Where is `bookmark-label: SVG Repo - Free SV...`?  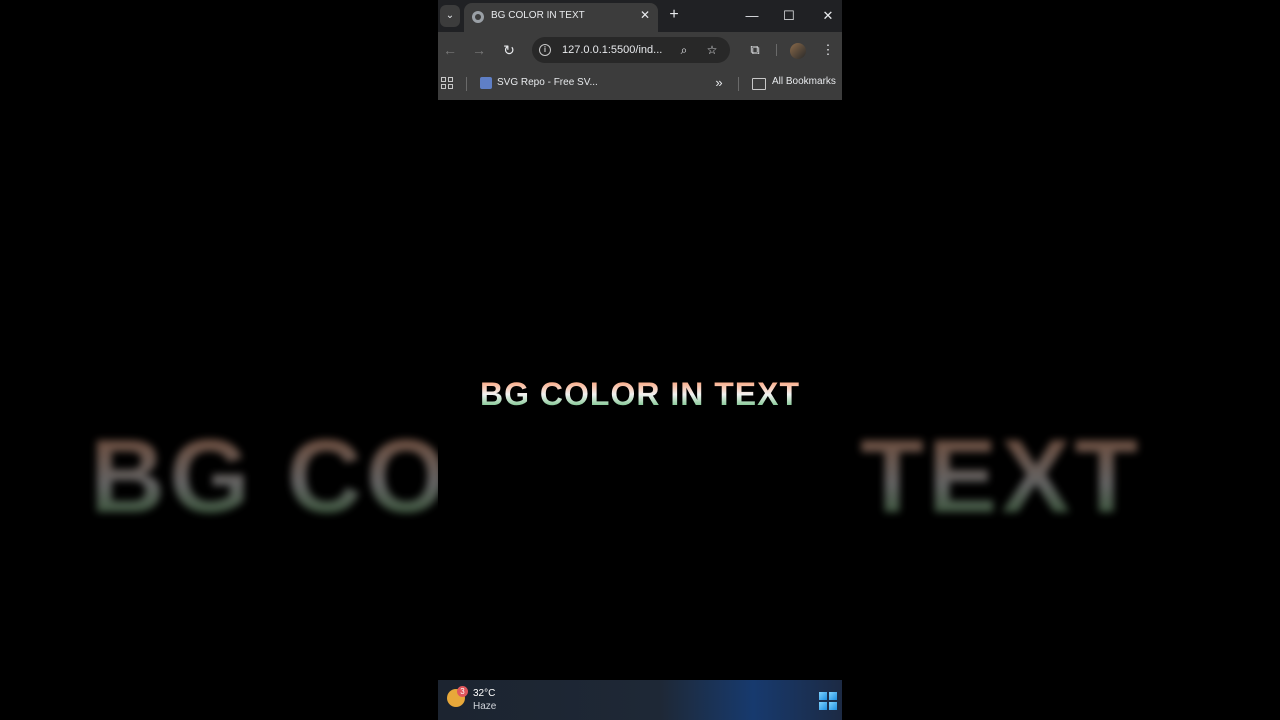
bookmark-label: SVG Repo - Free SV... is located at coordinates (547, 82).